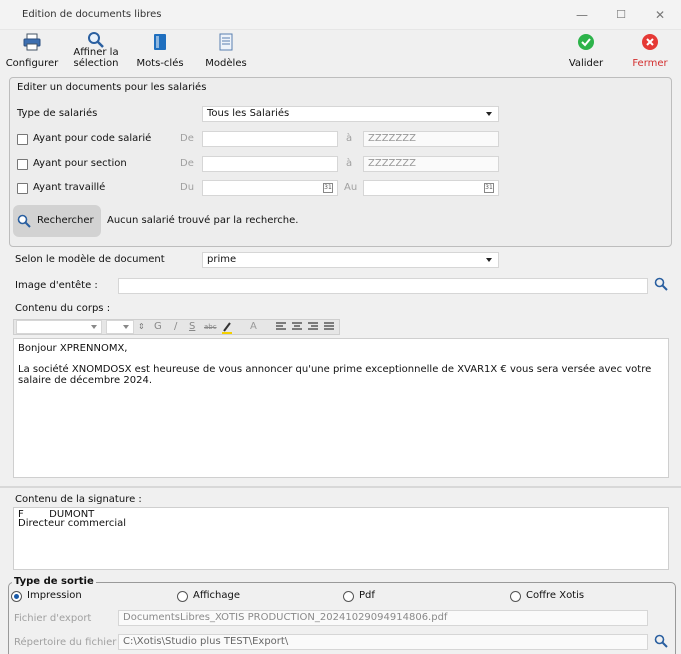 Image resolution: width=681 pixels, height=654 pixels. I want to click on font-family-select, so click(59, 327).